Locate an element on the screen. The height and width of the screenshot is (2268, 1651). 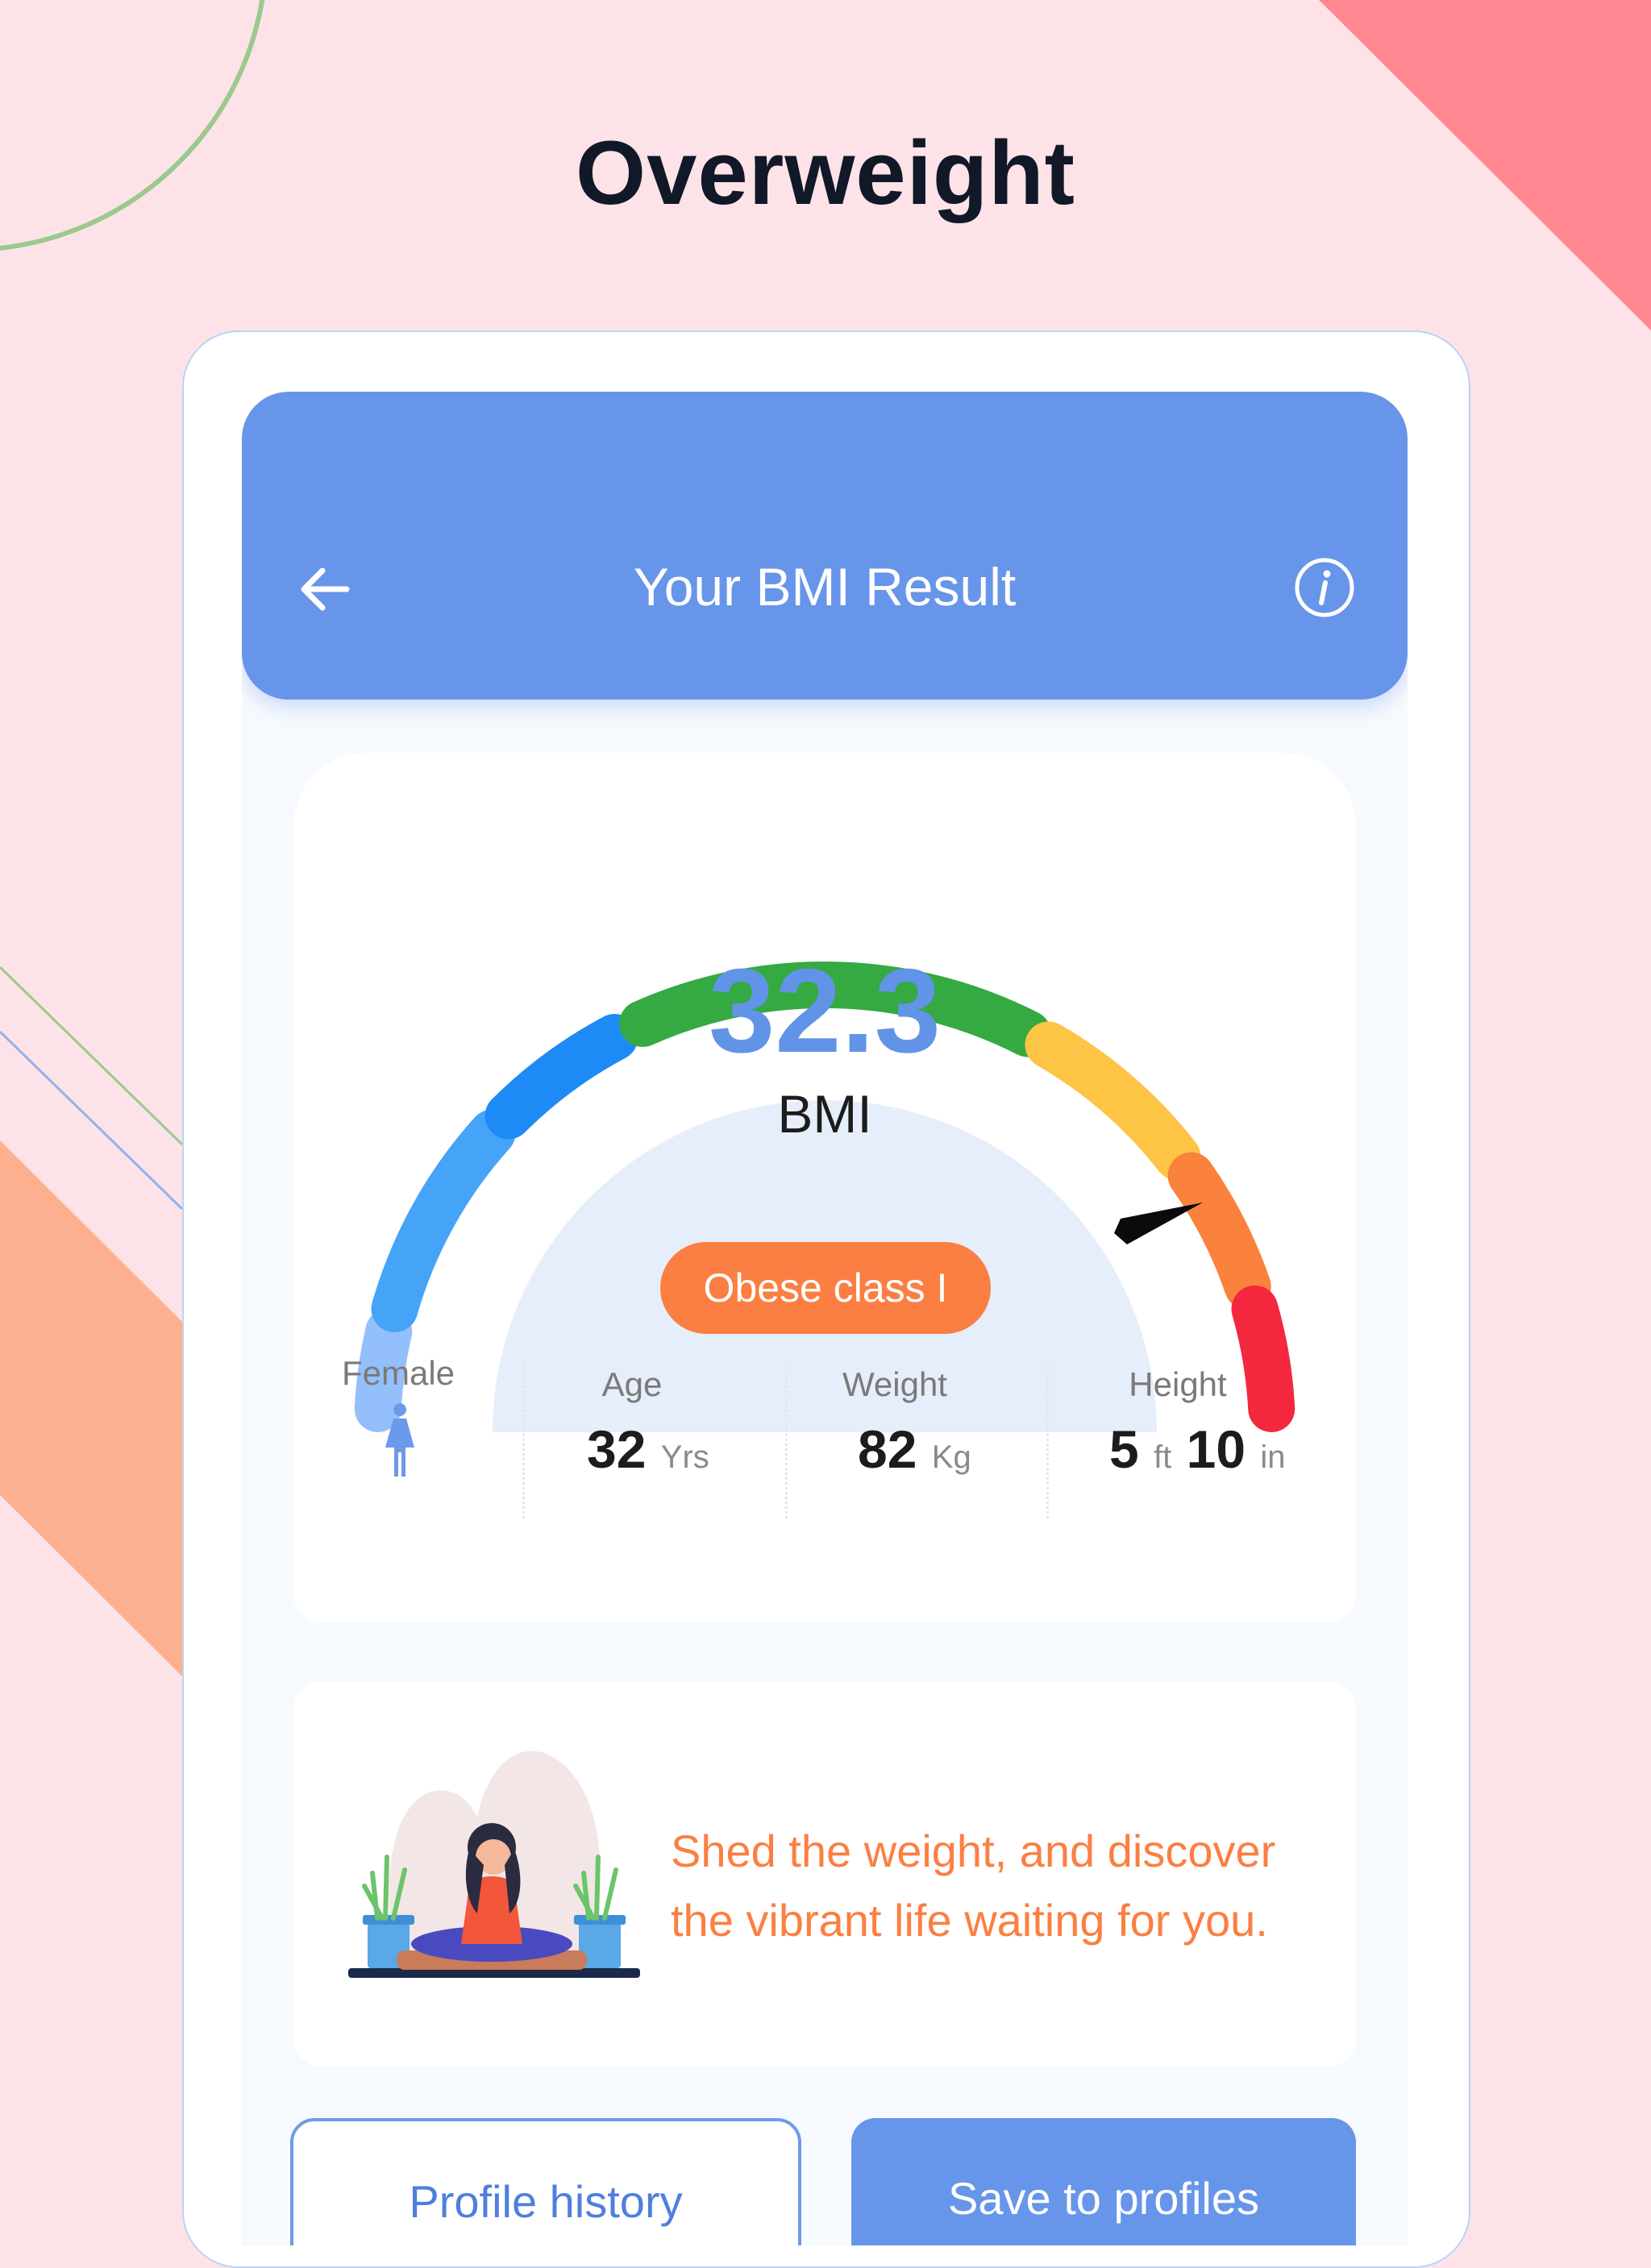
page-headline: Overweight is located at coordinates (825, 173).